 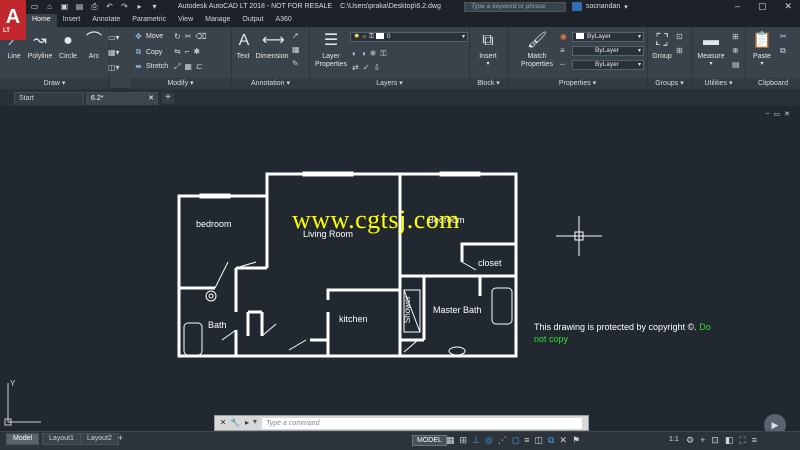 What do you see at coordinates (200, 36) in the screenshot?
I see `erase-icon: ⌫` at bounding box center [200, 36].